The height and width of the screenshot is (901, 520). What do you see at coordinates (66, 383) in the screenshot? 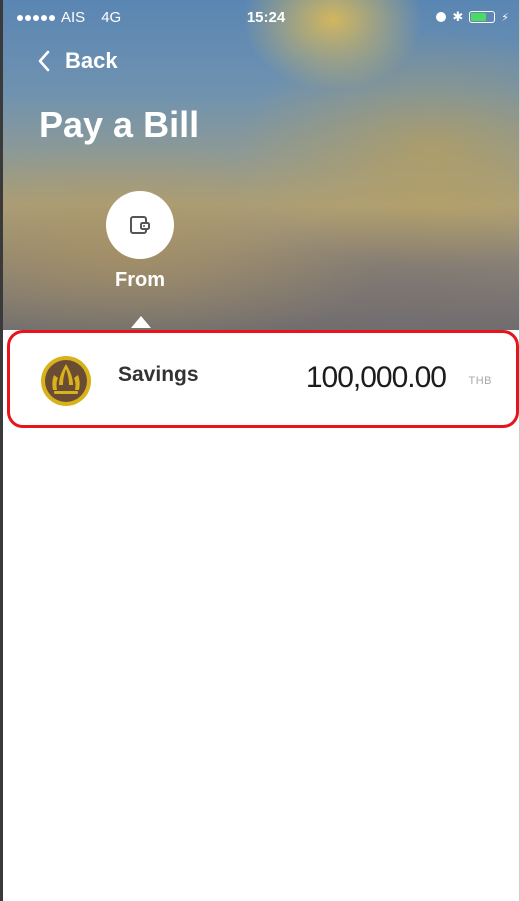
I see `bank-logo-icon` at bounding box center [66, 383].